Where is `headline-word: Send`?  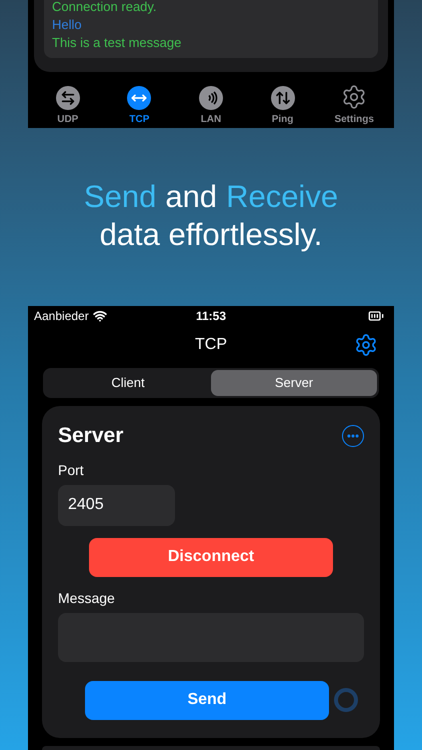
headline-word: Send is located at coordinates (120, 197).